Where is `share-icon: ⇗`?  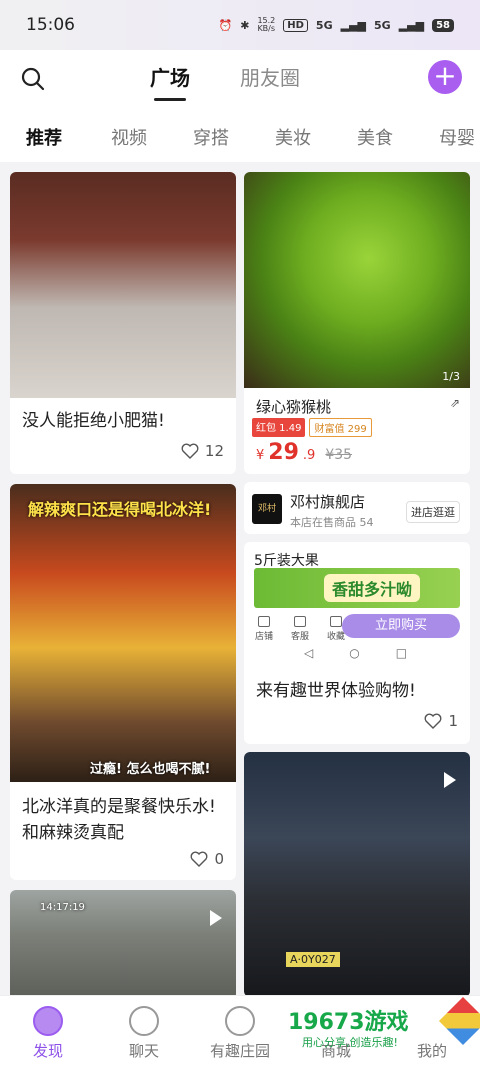 share-icon: ⇗ is located at coordinates (455, 403).